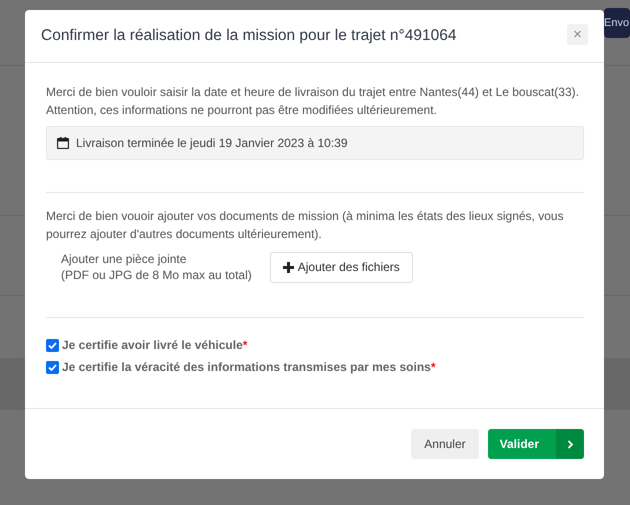  Describe the element at coordinates (617, 23) in the screenshot. I see `send-button: Envo` at that location.